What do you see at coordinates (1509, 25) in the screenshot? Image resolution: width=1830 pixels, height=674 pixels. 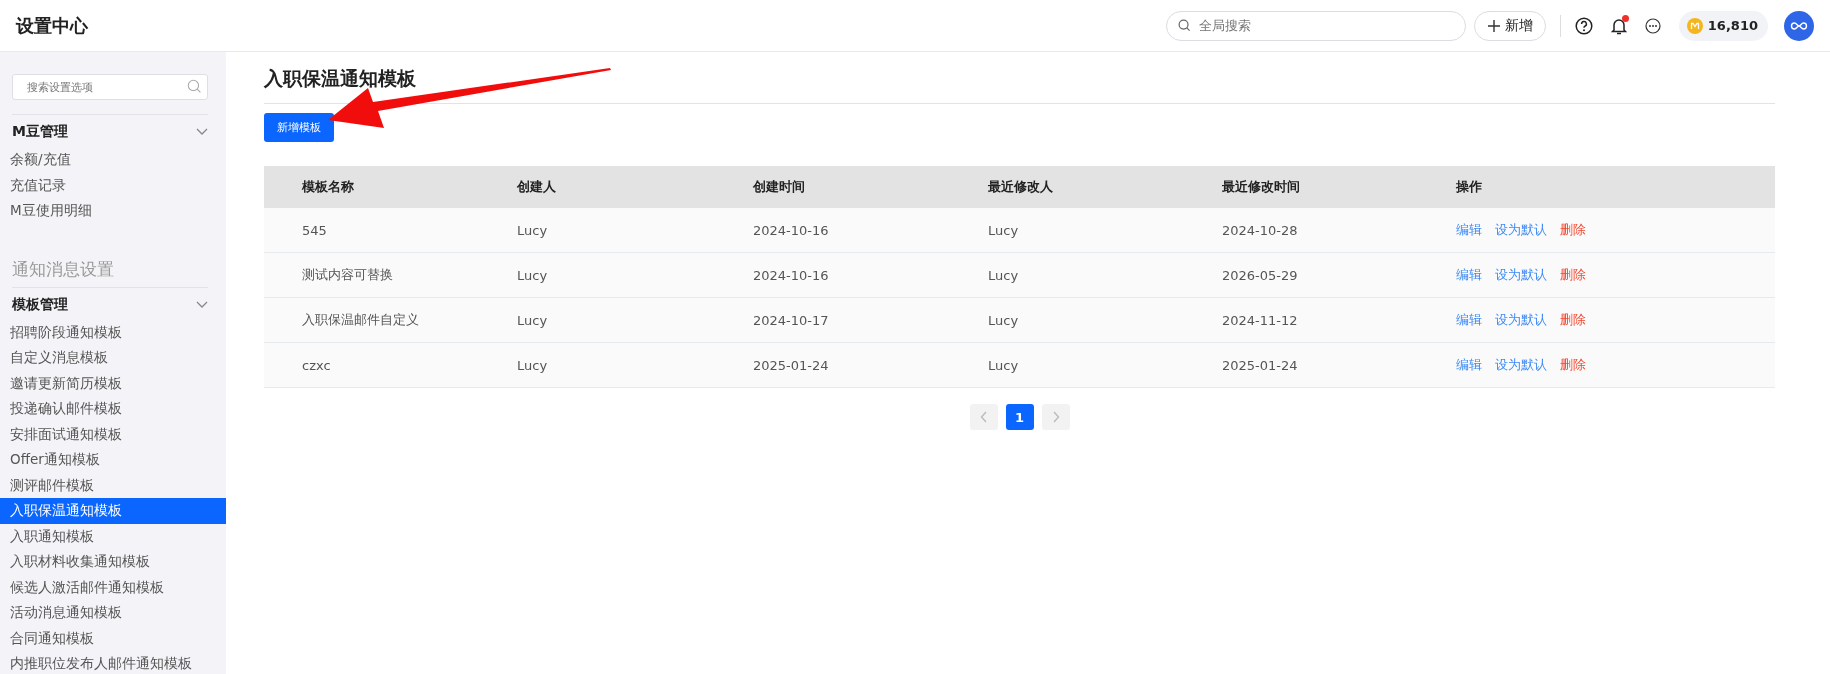 I see `add-button: 新增` at bounding box center [1509, 25].